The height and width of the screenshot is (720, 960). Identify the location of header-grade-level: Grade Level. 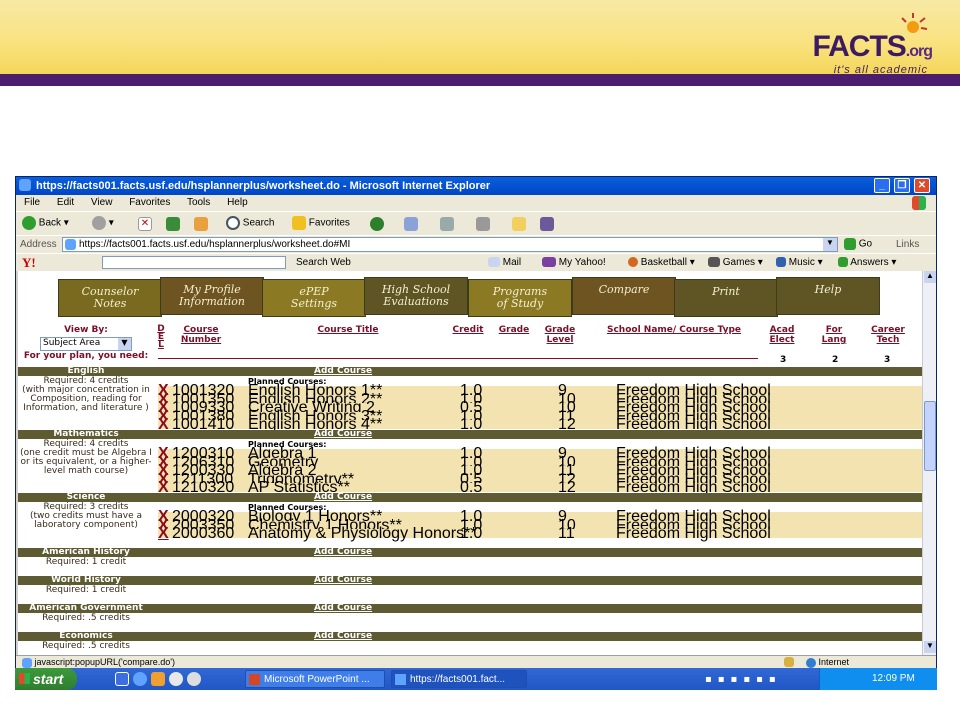
(560, 335).